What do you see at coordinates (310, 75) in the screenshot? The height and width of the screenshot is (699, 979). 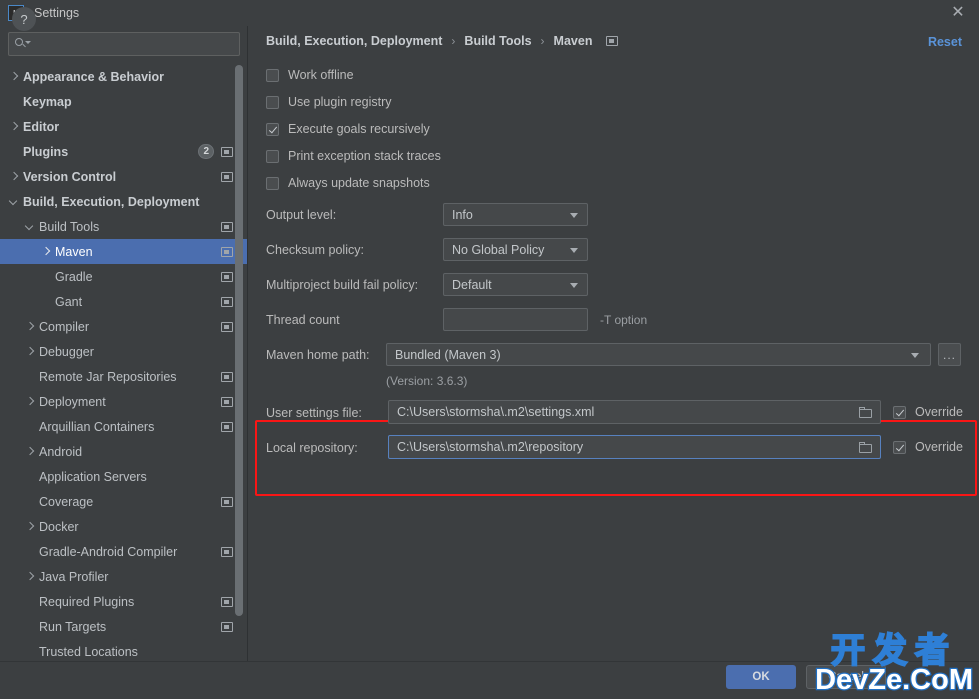 I see `checkbox-work-offline: Work offline` at bounding box center [310, 75].